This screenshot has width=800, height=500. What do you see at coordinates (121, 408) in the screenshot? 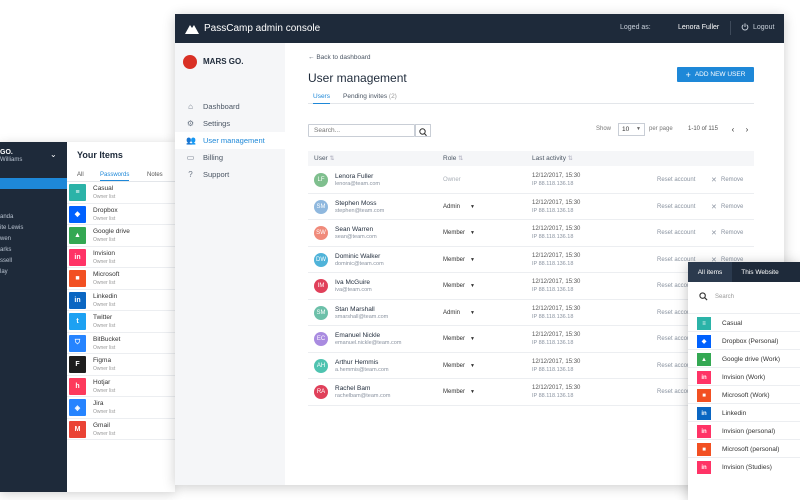
I see `list-item: ◈ Jira Owner list` at bounding box center [121, 408].